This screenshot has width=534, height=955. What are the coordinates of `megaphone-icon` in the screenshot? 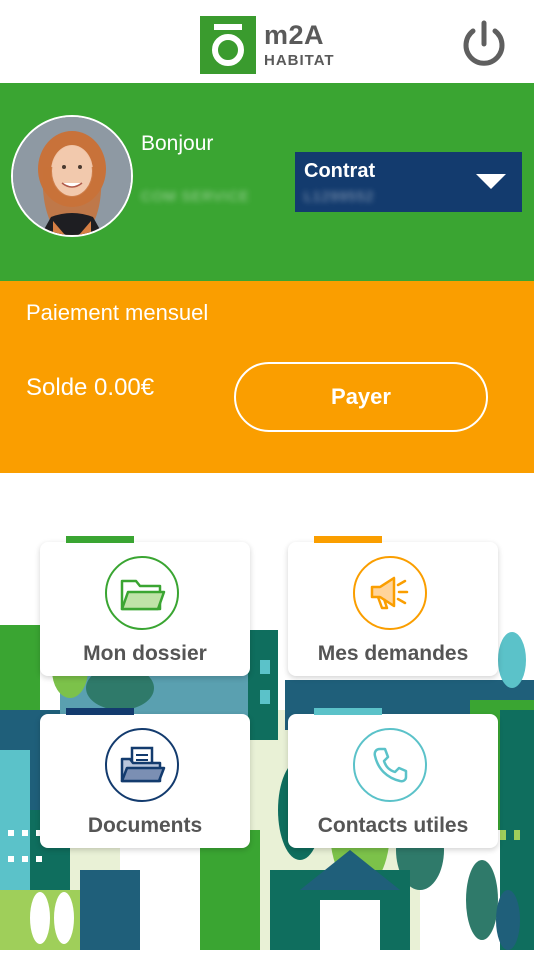 It's located at (390, 593).